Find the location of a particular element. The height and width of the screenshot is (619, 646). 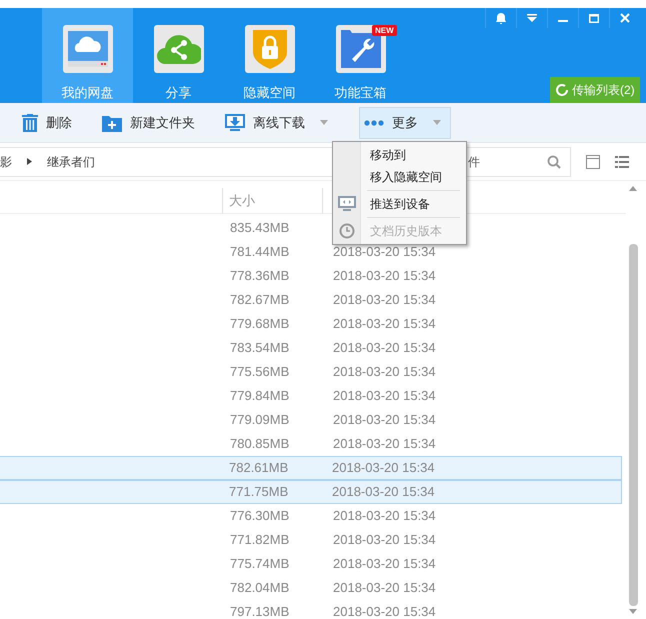

size-cell-text: 797.13MB is located at coordinates (260, 611).